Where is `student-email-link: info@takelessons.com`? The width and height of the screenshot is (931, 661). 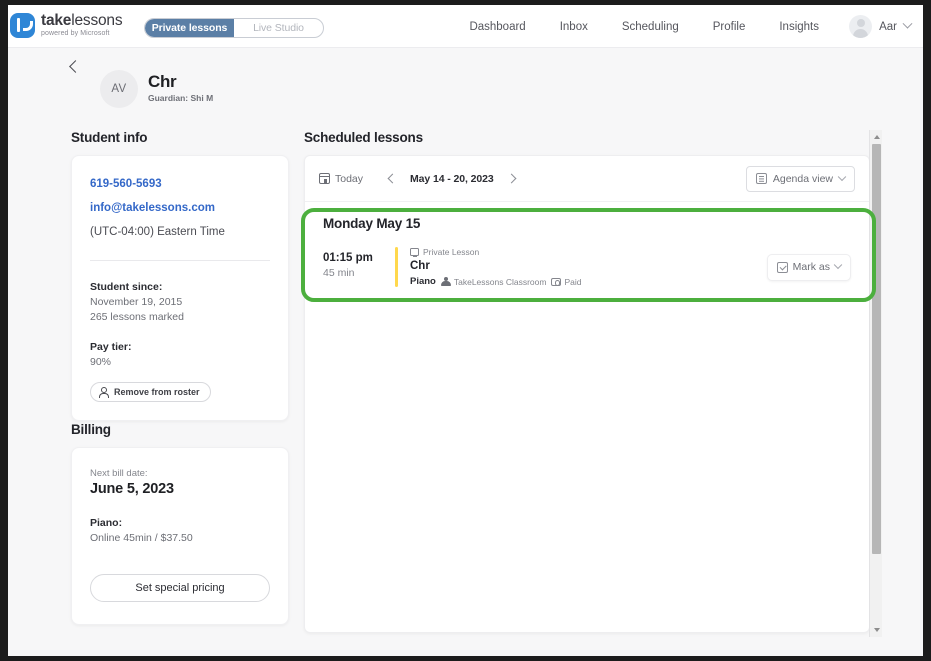
student-email-link: info@takelessons.com is located at coordinates (180, 208).